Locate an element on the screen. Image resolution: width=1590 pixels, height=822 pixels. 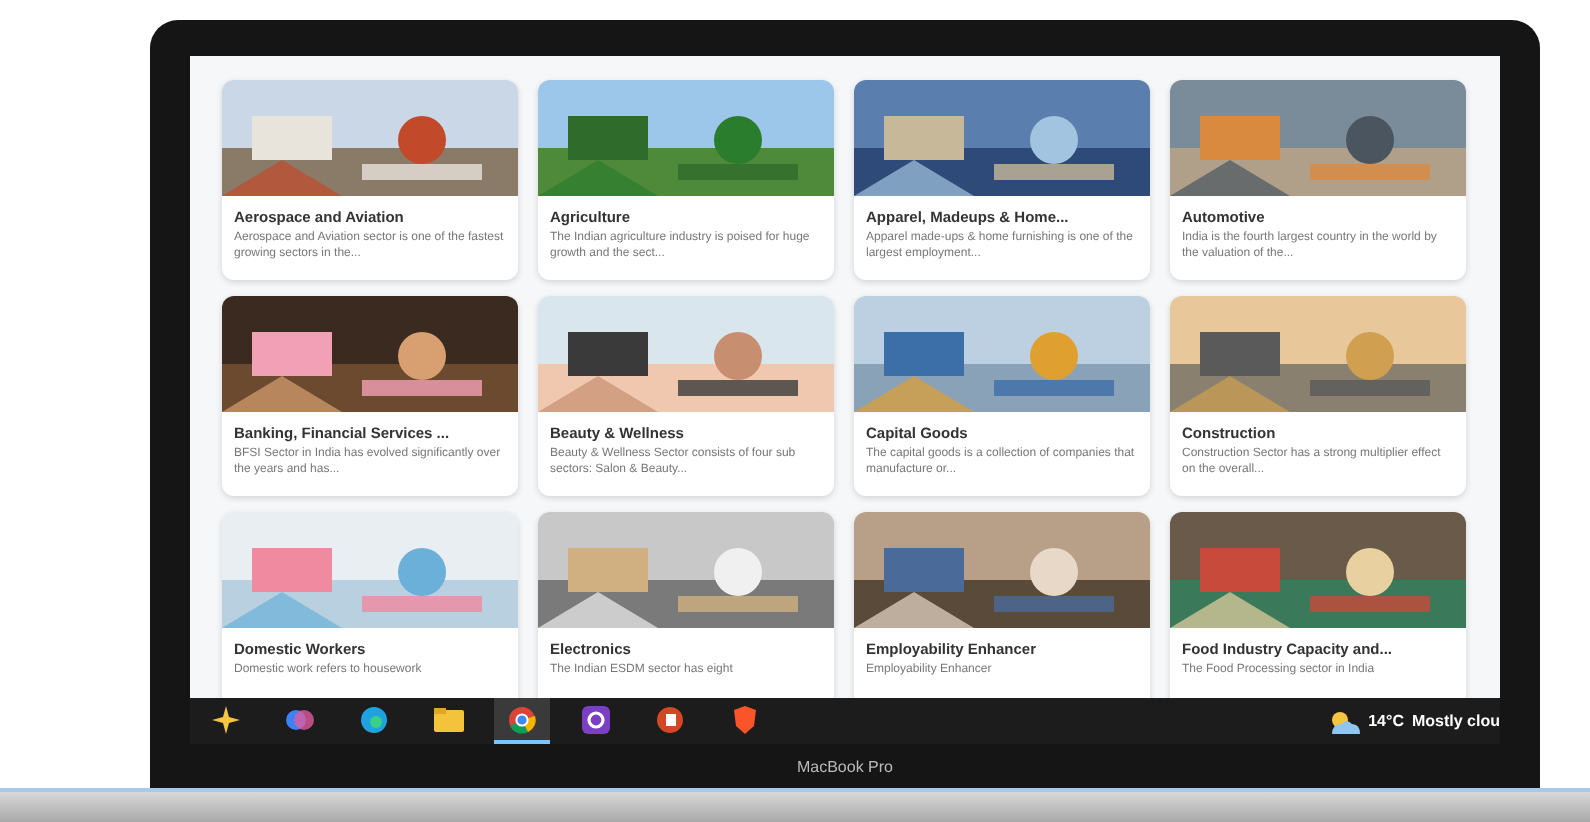
taskbar-app is located at coordinates (522, 721).